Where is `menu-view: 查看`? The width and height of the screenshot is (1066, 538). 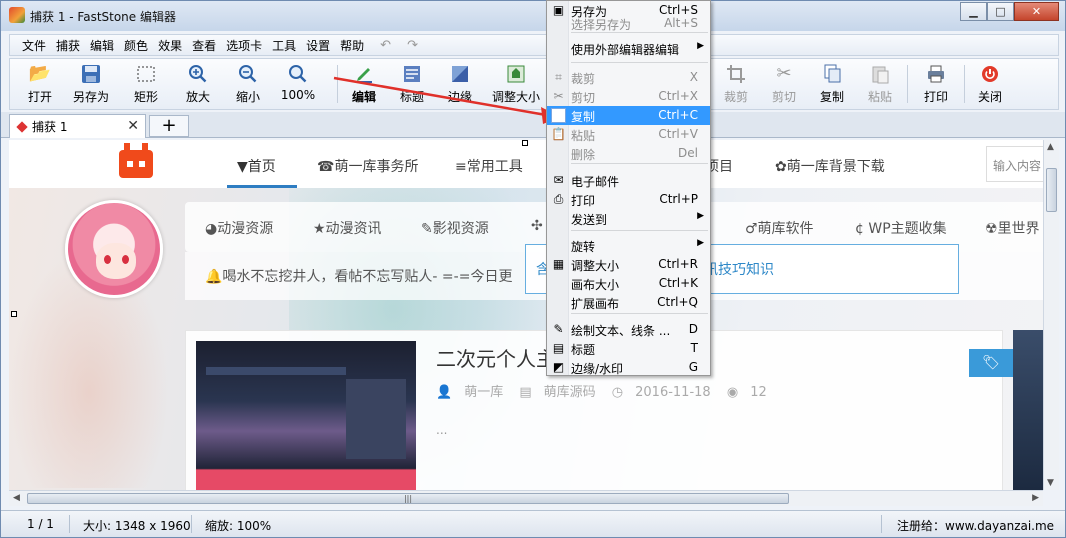
menu-view: 查看 is located at coordinates (204, 45).